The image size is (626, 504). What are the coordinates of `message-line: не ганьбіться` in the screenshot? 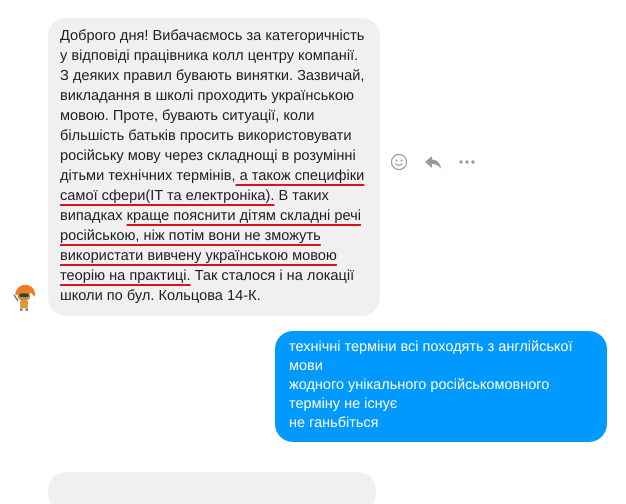 It's located at (334, 423).